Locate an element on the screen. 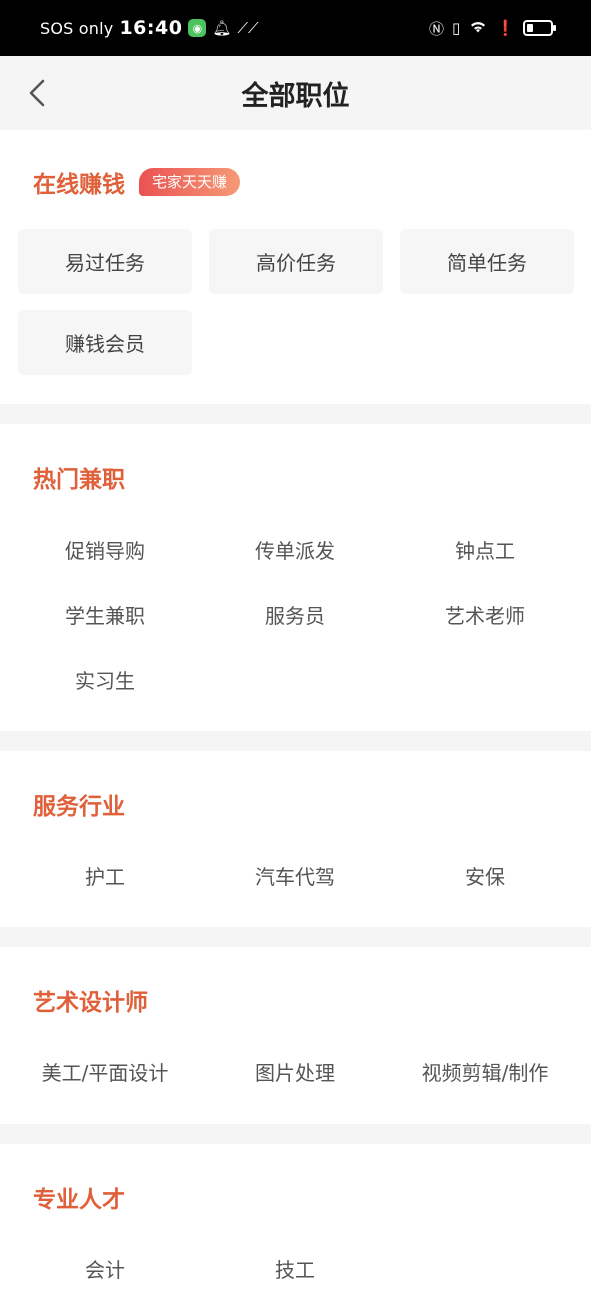 The image size is (591, 1304). job-item: 汽车代驾 is located at coordinates (295, 875).